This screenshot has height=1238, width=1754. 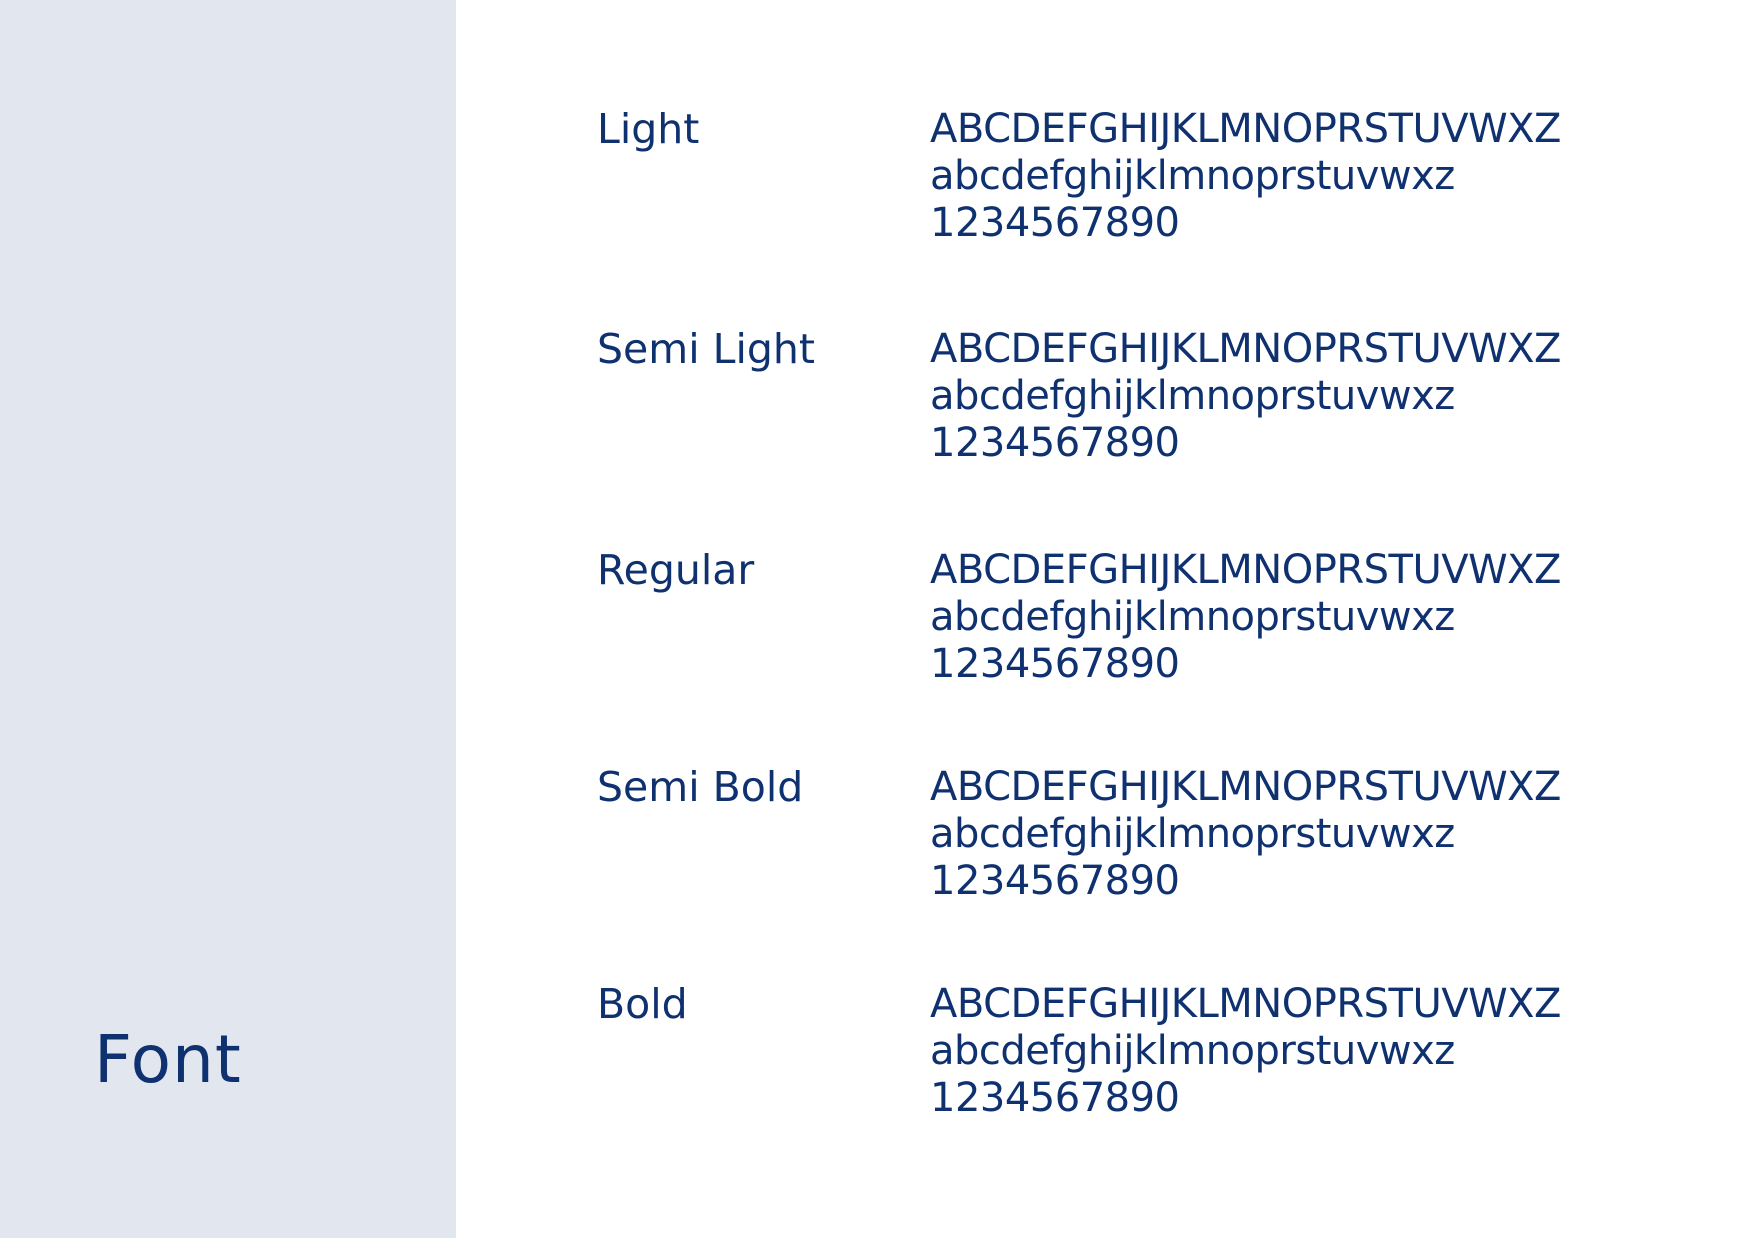 I want to click on weight-label: Regular, so click(x=676, y=570).